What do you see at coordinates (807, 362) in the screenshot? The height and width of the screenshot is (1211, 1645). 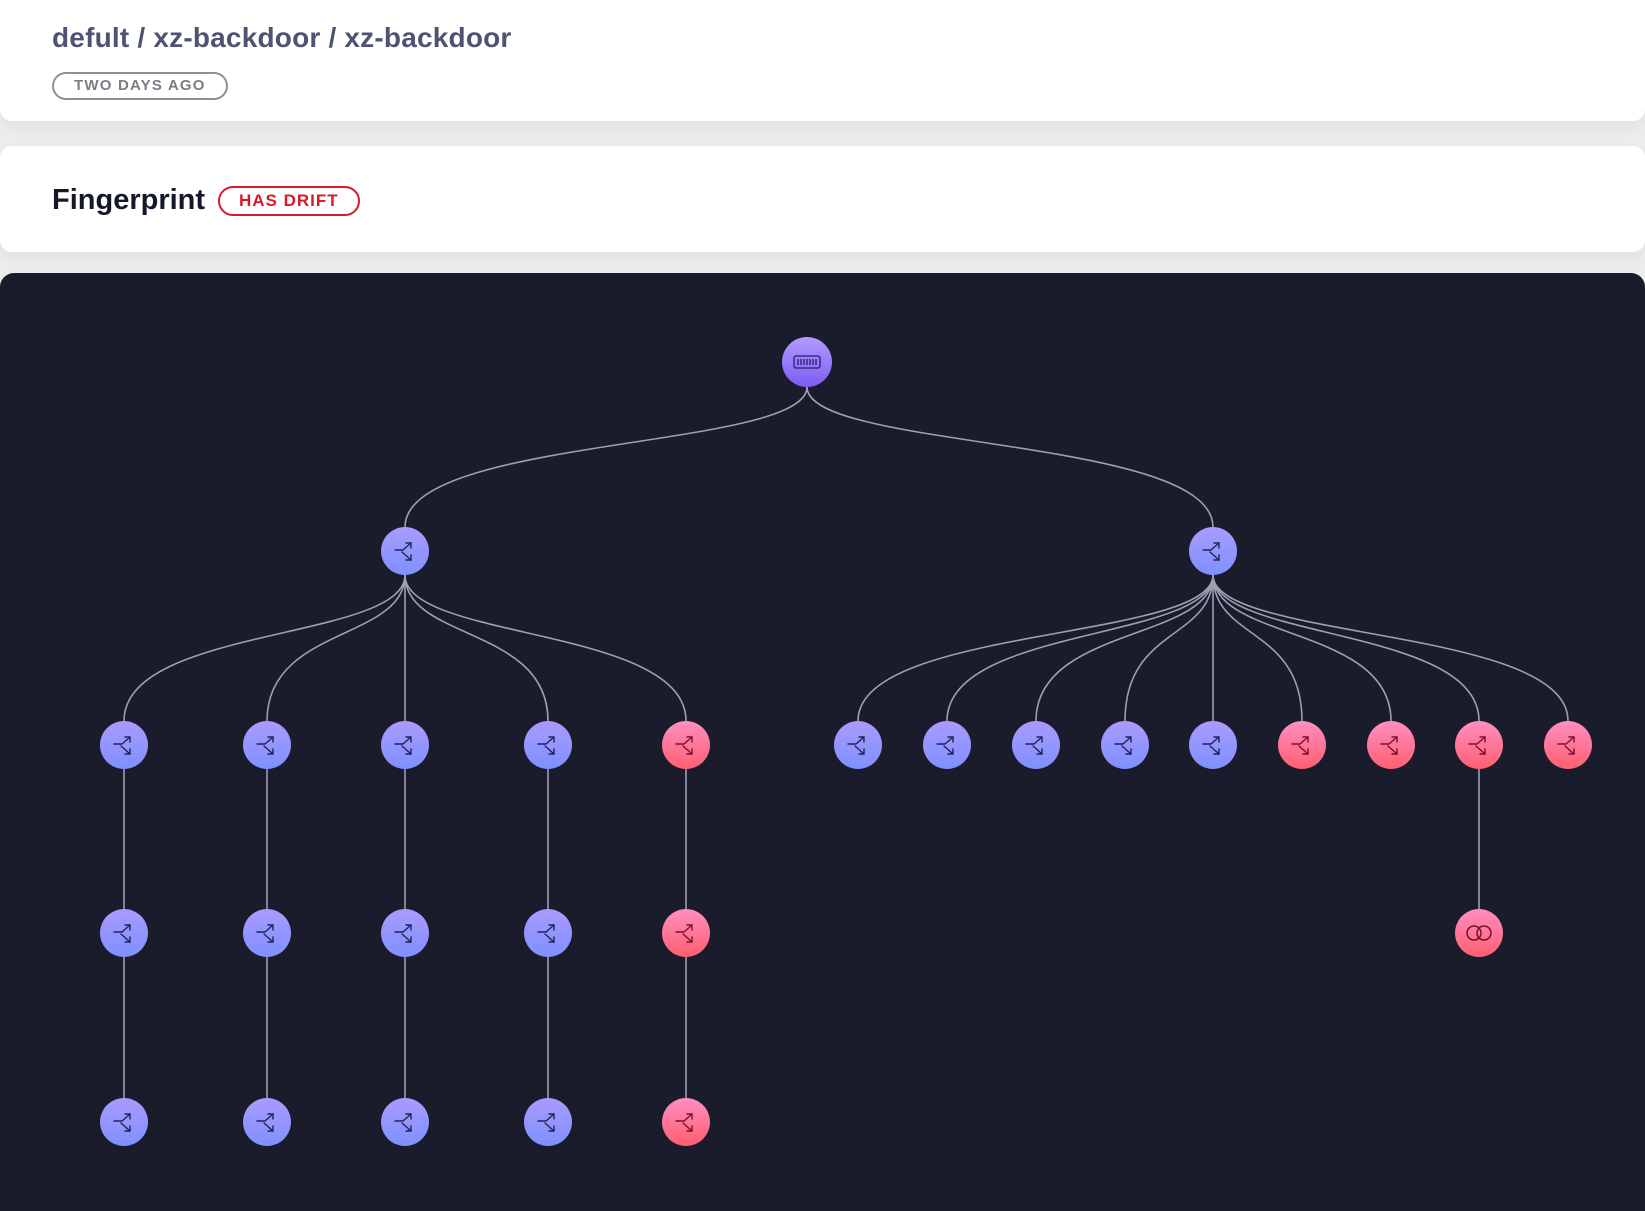 I see `tree-node-root` at bounding box center [807, 362].